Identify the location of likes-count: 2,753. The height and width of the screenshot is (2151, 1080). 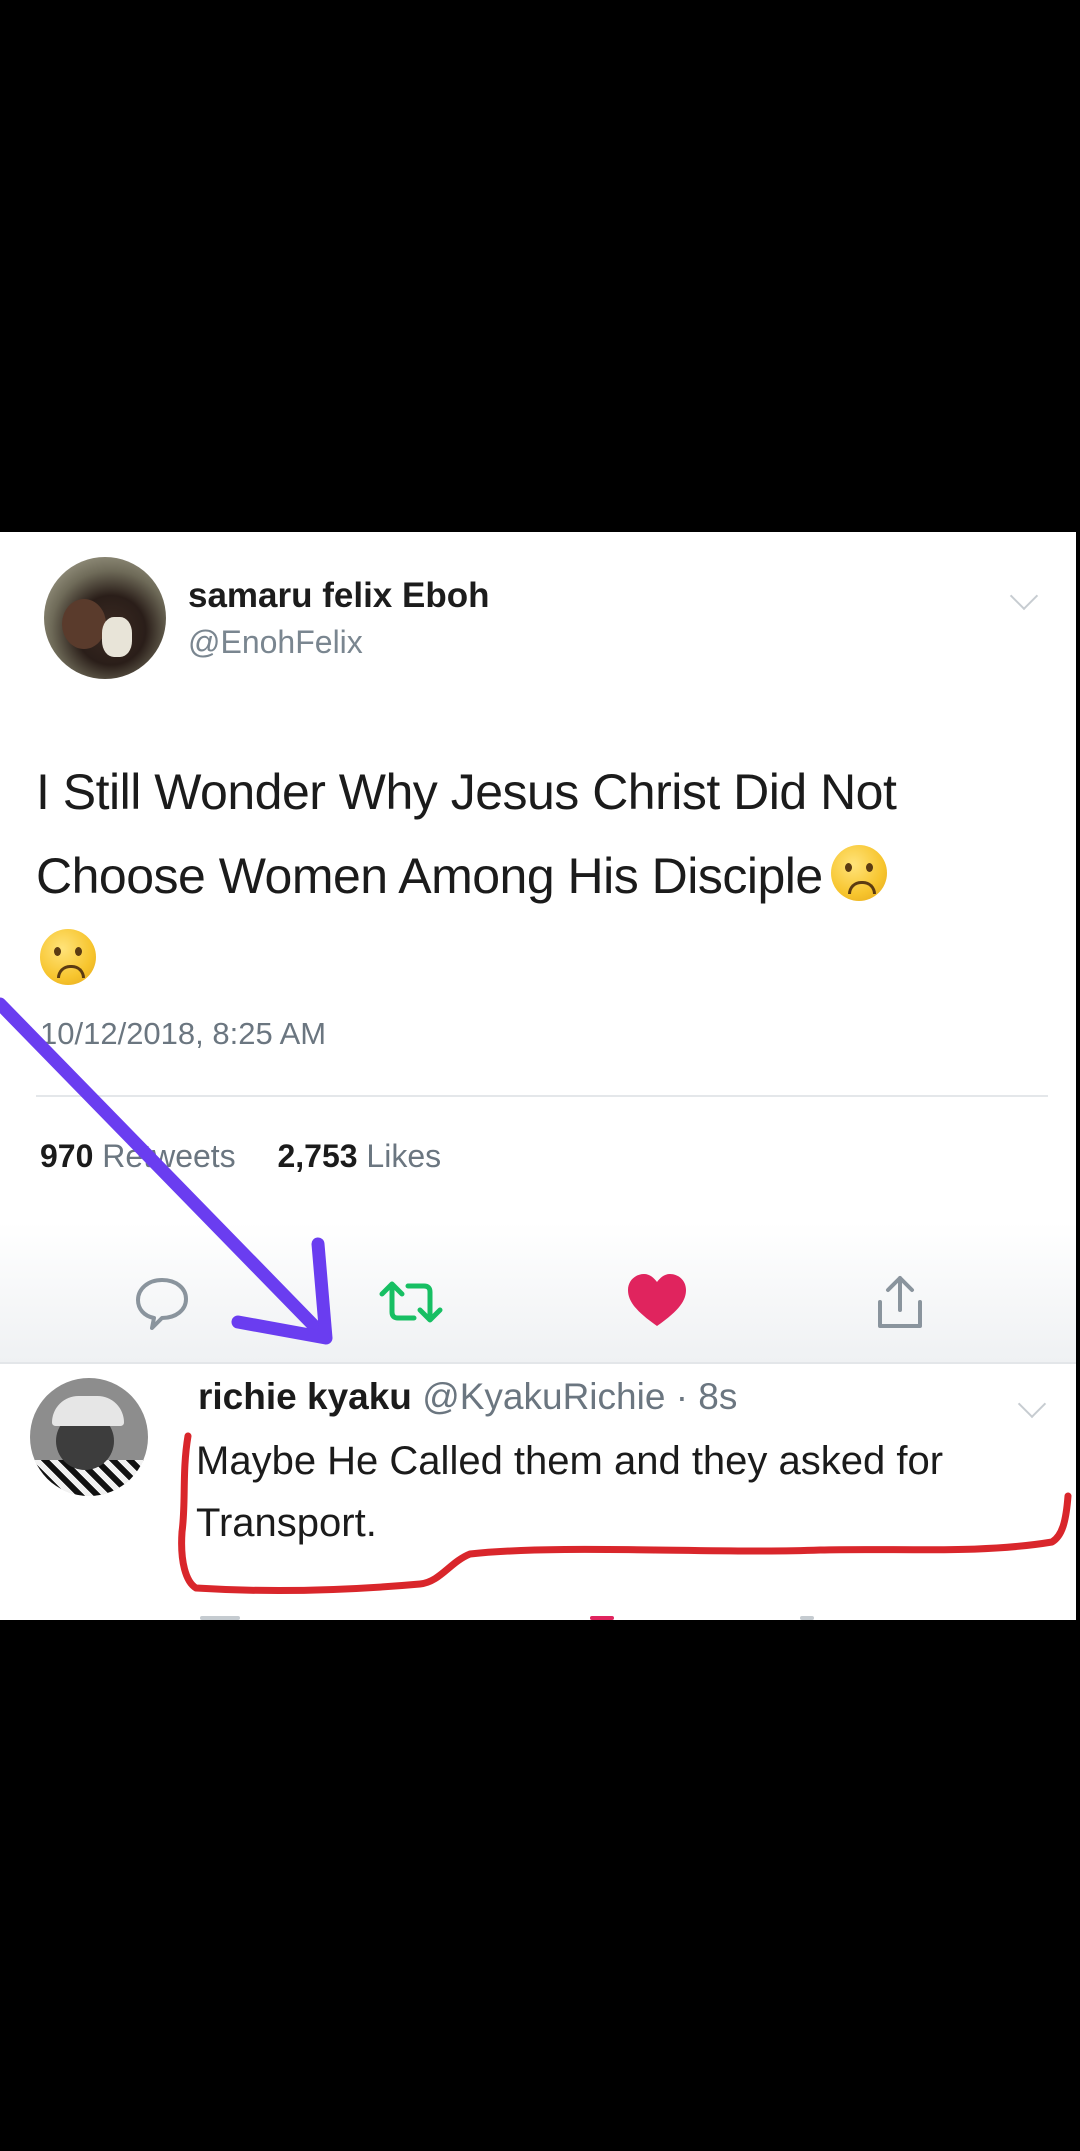
(317, 1156).